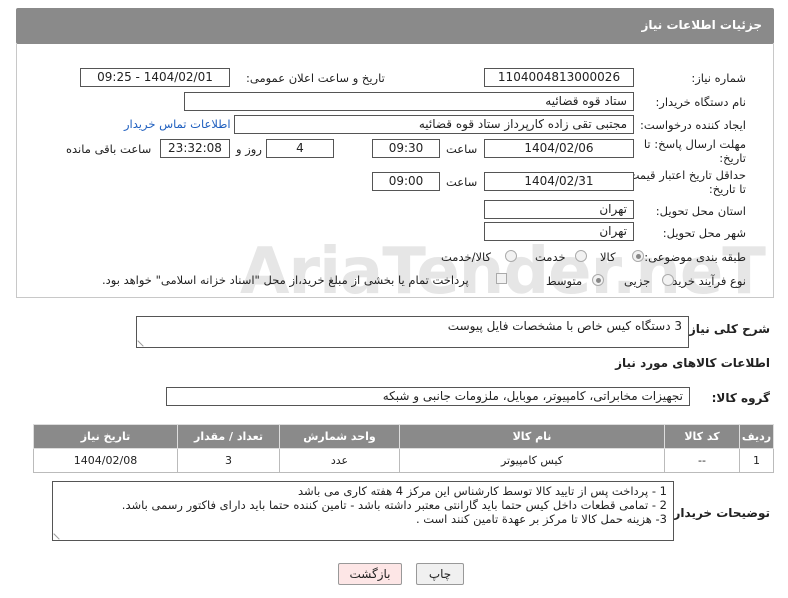  I want to click on buyer-notes-label: توضیحات خریدار:, so click(719, 513).